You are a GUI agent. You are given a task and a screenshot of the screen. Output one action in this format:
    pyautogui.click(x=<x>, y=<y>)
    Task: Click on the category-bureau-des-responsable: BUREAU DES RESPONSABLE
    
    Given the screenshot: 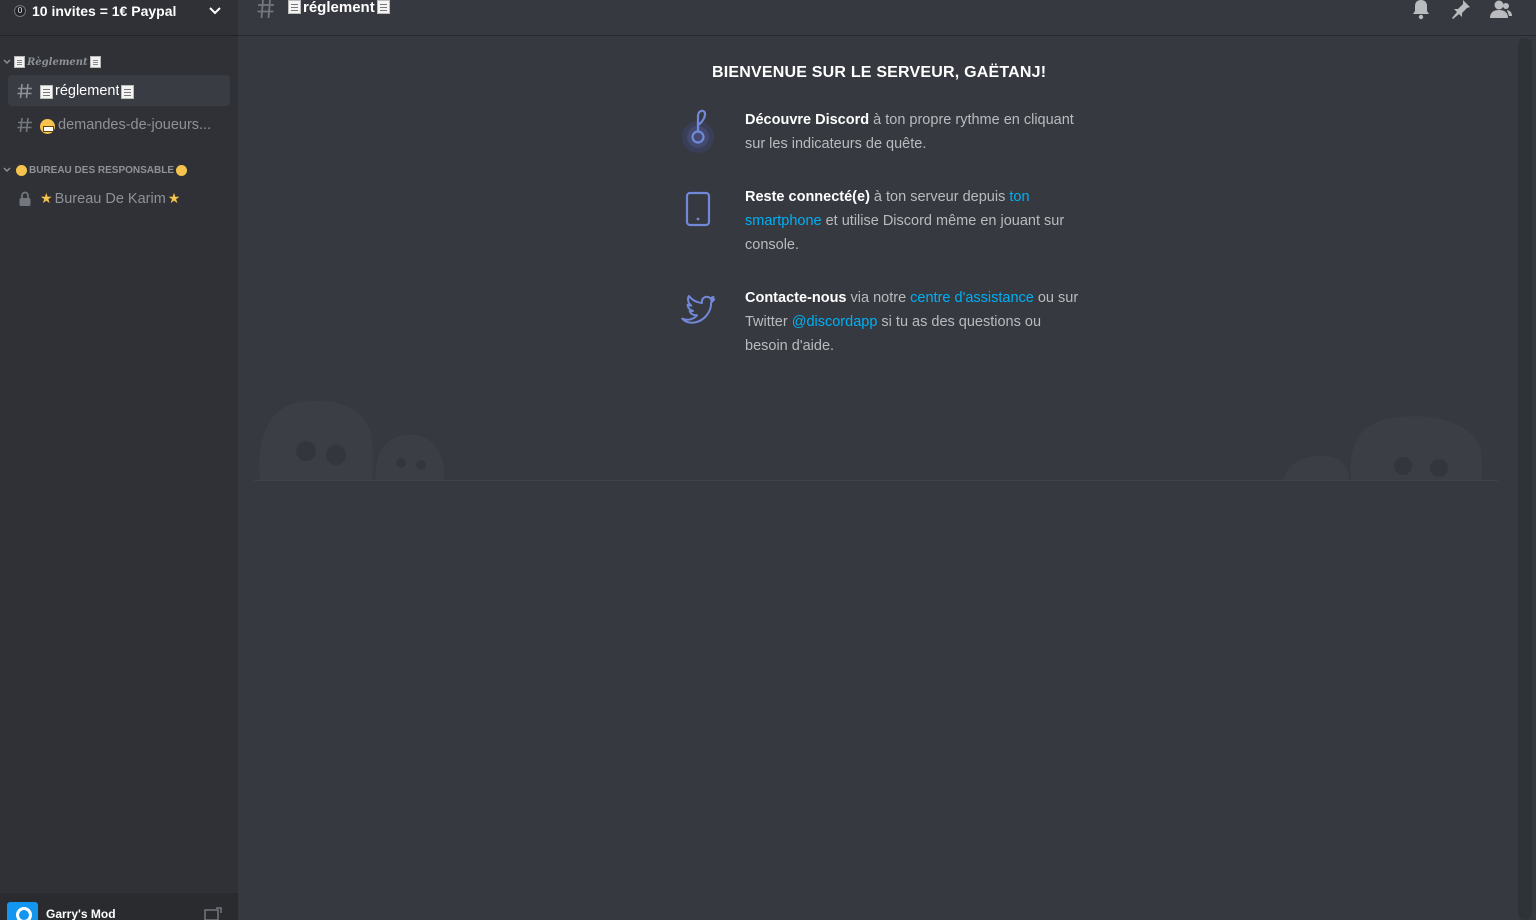 What is the action you would take?
    pyautogui.click(x=95, y=170)
    